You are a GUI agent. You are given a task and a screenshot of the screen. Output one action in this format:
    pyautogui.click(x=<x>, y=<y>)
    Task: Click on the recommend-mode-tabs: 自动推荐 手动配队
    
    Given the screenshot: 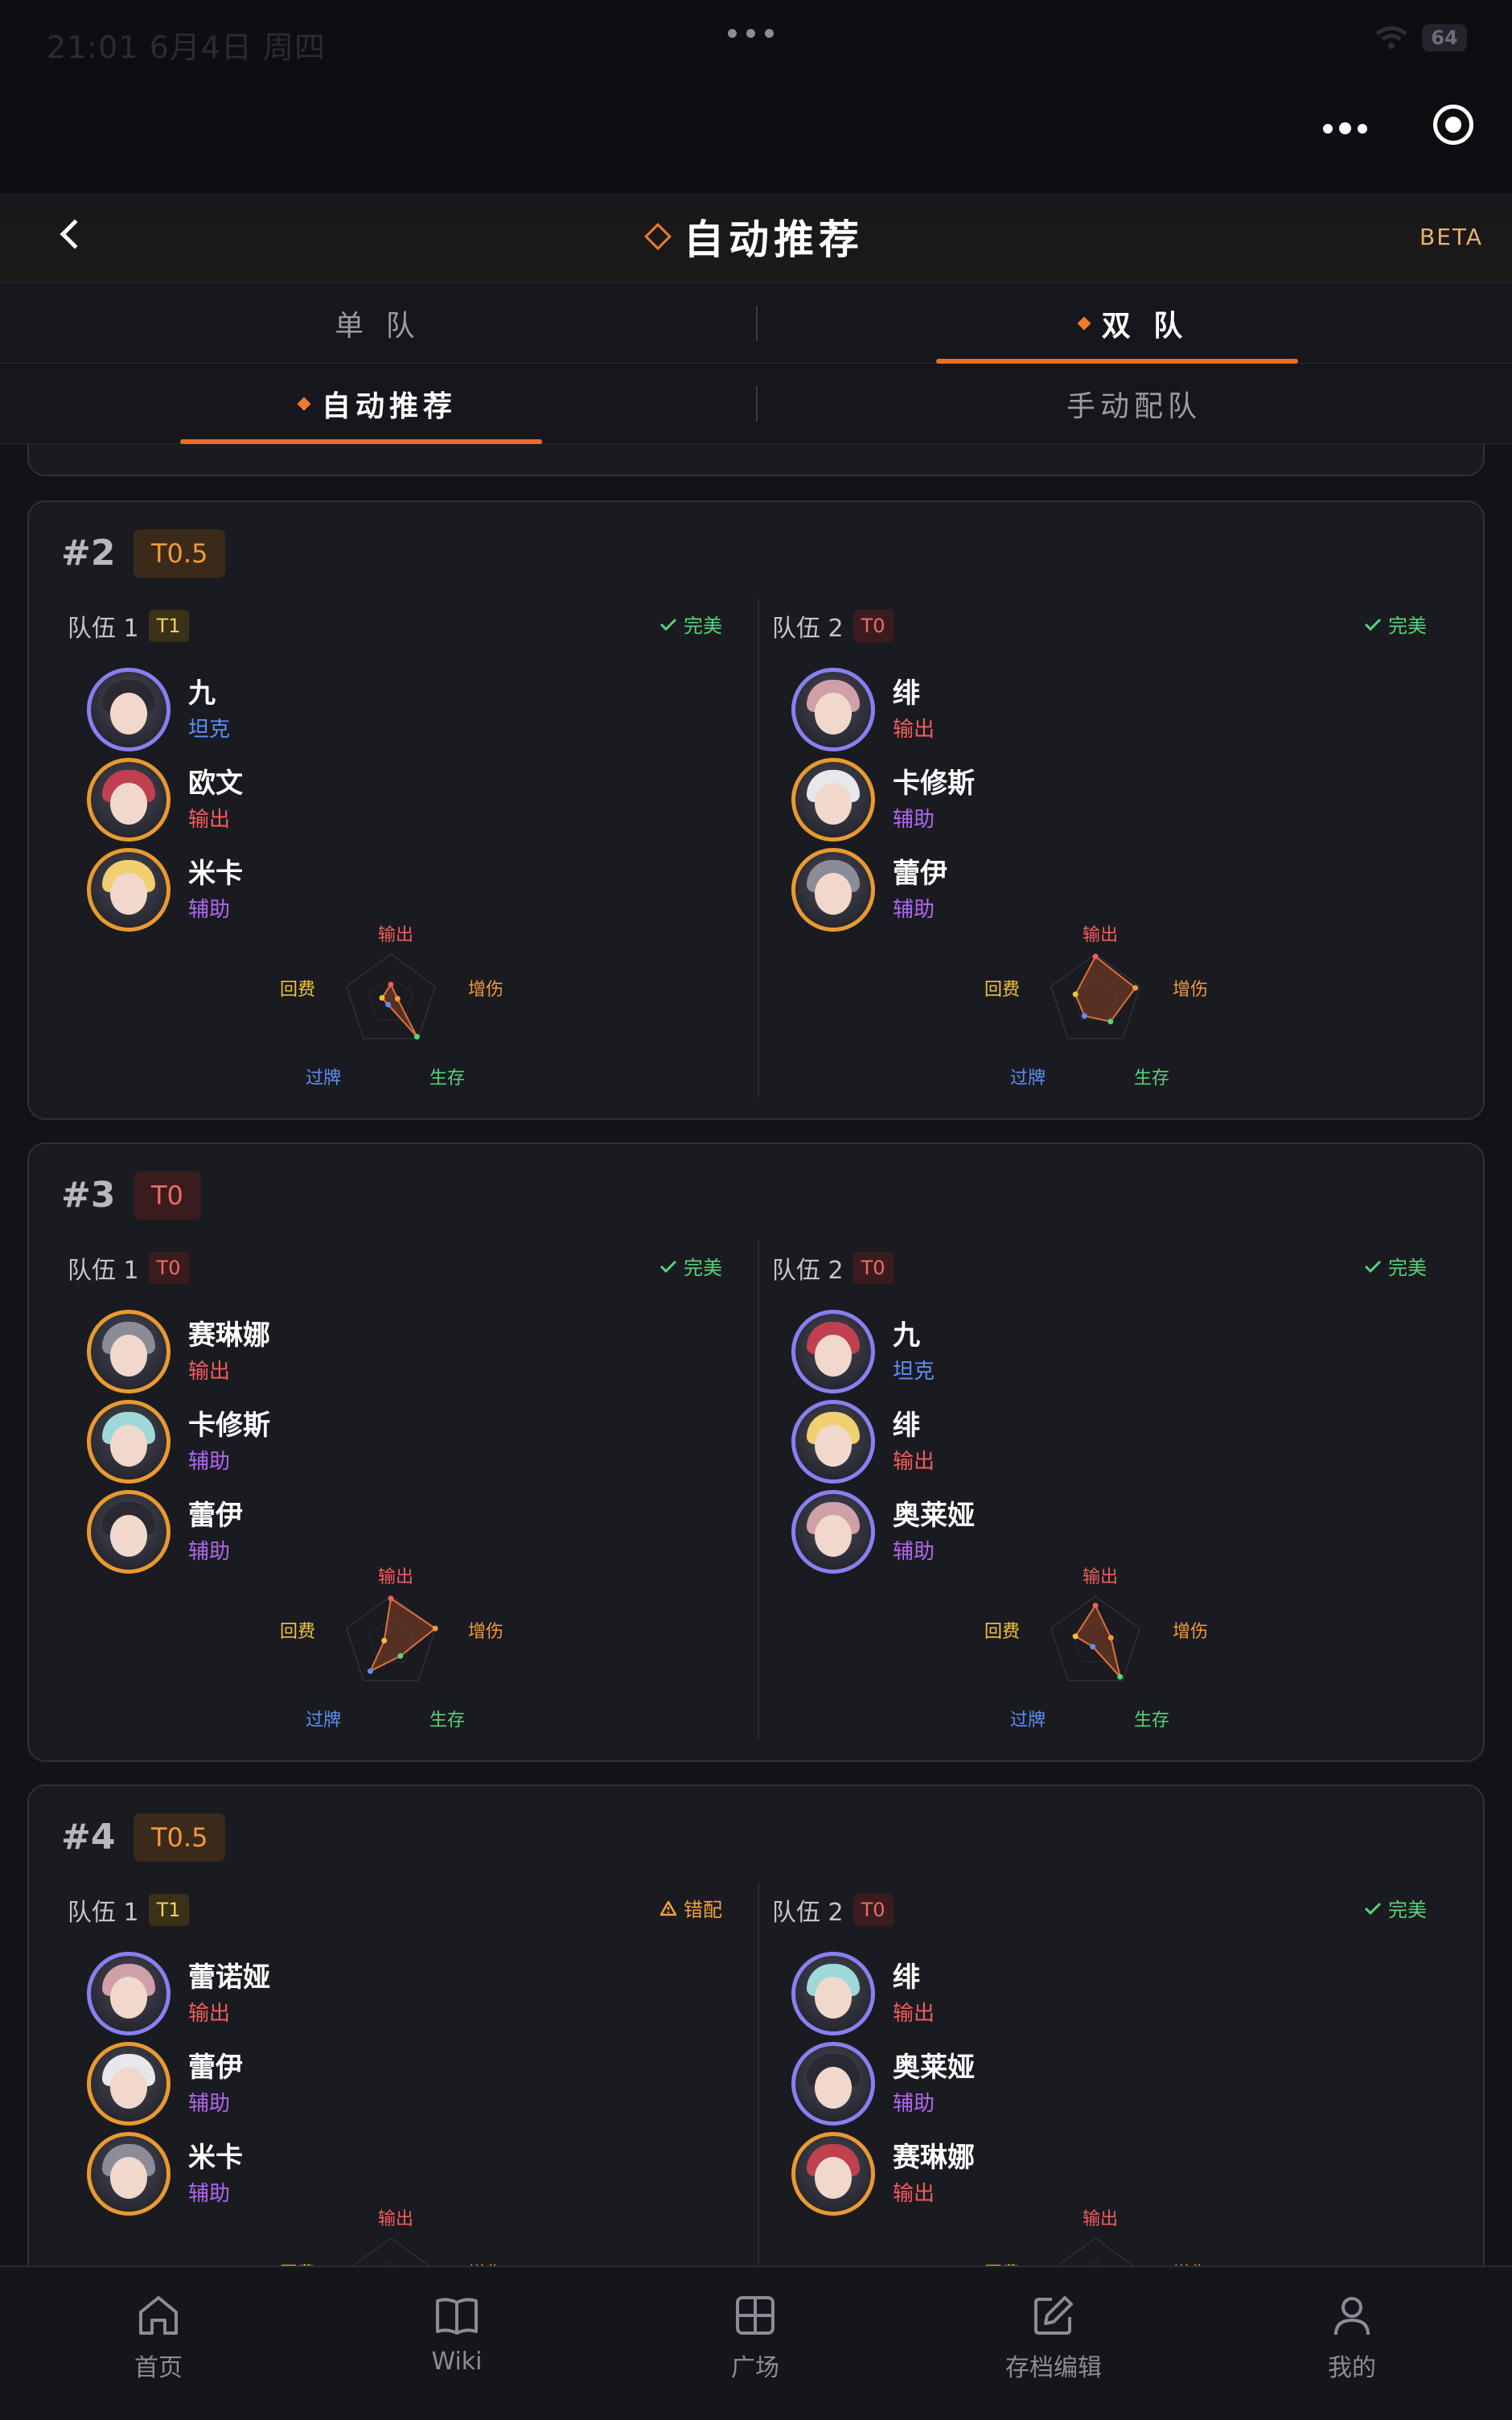 What is the action you would take?
    pyautogui.click(x=756, y=404)
    